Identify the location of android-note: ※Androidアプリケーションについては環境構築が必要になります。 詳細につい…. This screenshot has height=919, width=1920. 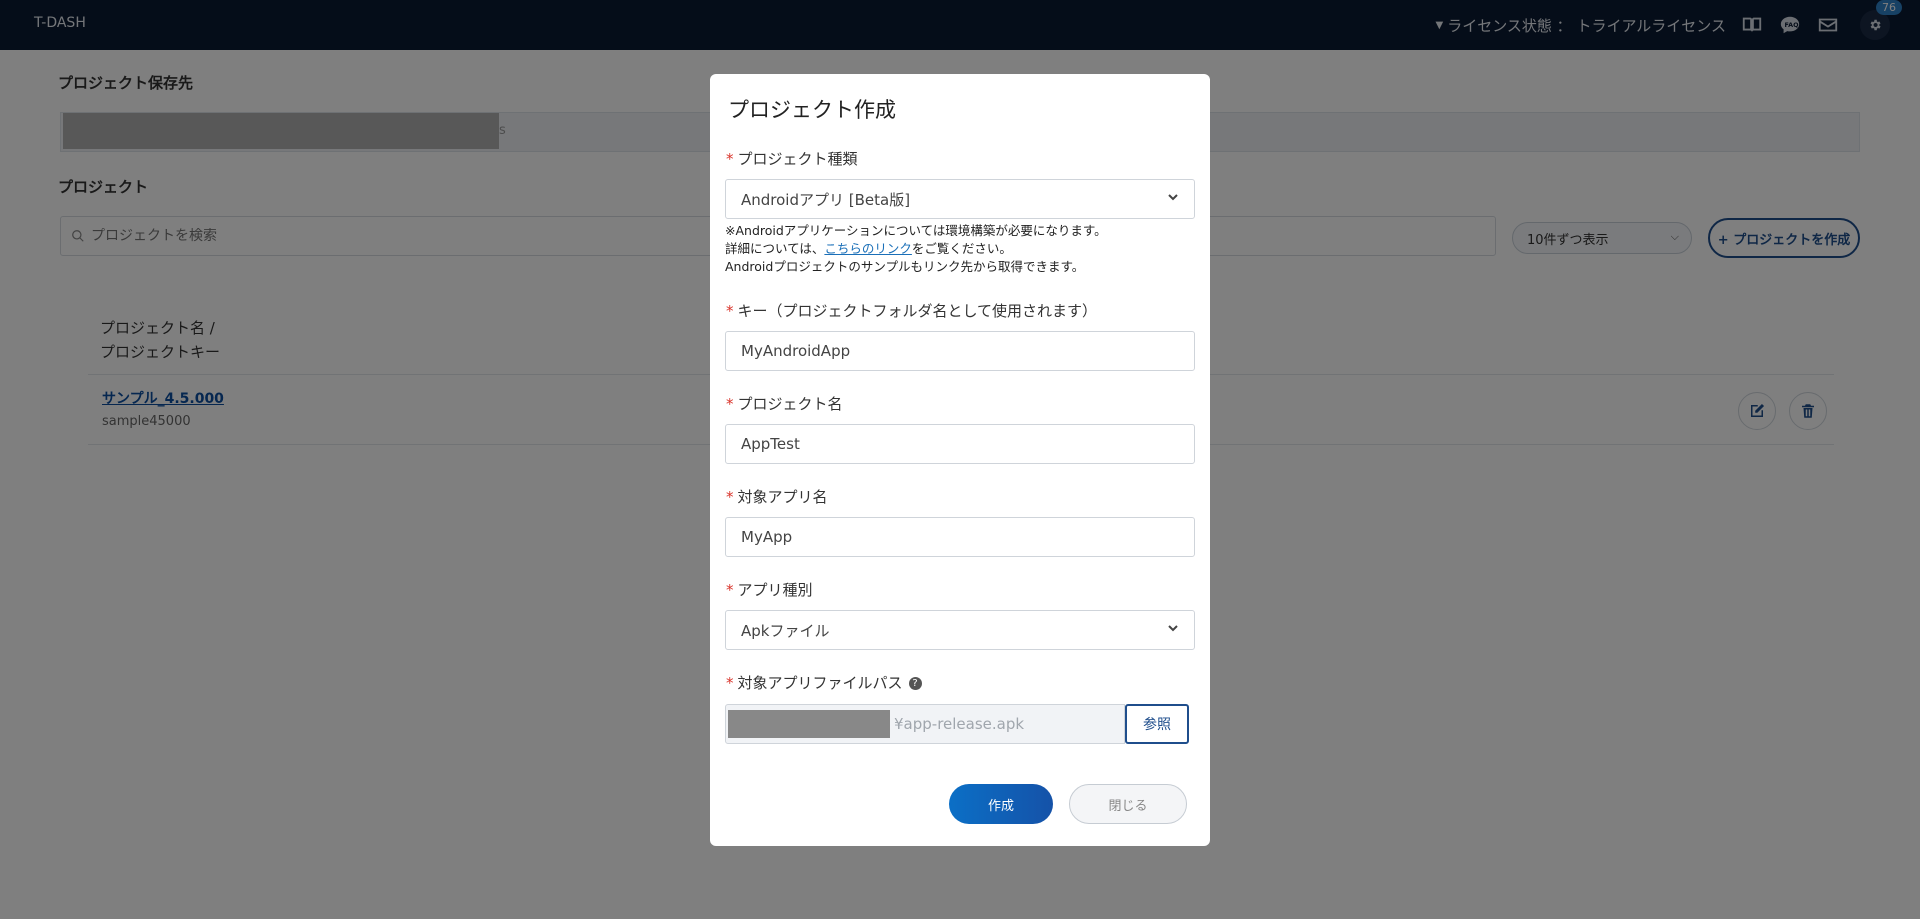
(916, 249).